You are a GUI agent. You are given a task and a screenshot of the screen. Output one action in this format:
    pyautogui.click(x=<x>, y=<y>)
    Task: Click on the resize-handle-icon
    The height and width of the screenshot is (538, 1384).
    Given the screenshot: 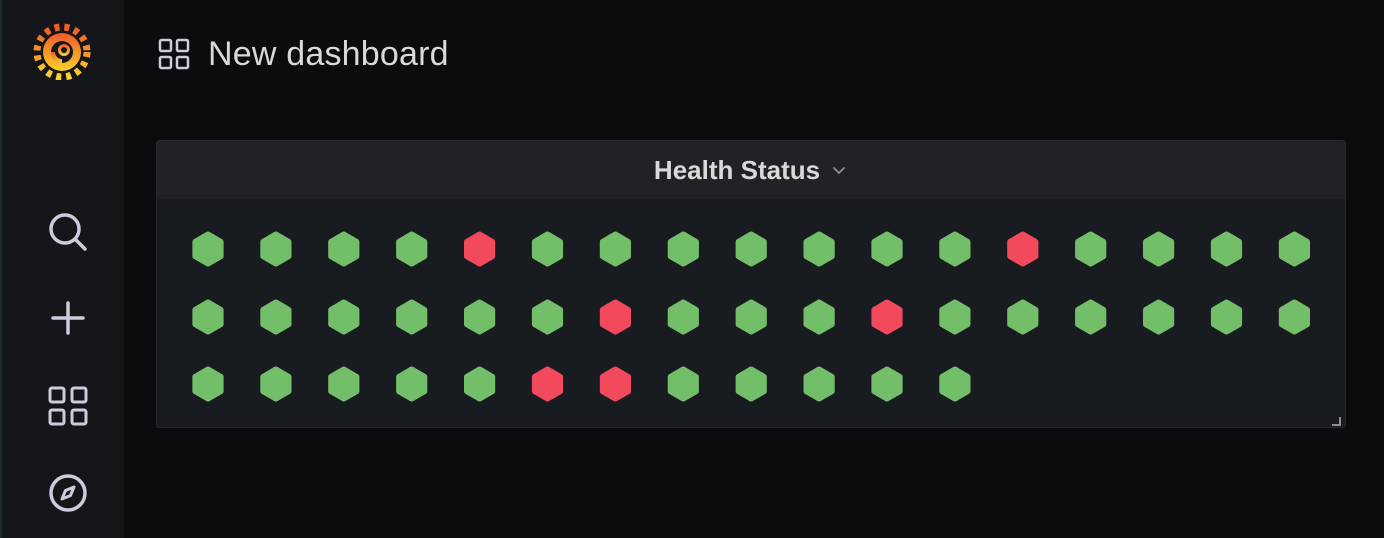 What is the action you would take?
    pyautogui.click(x=1336, y=419)
    